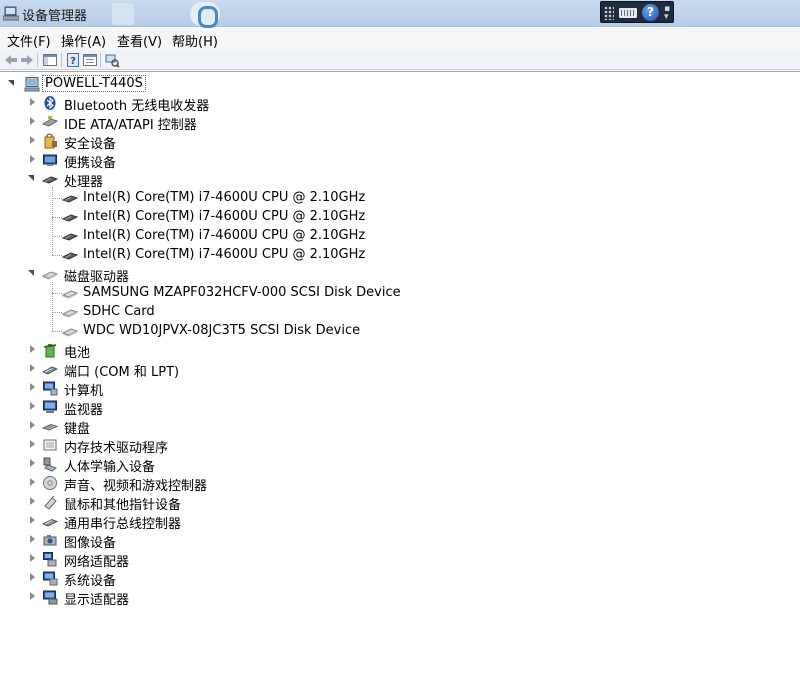 This screenshot has height=679, width=800. I want to click on tree-device: WDC WD10JPVX-08JC3T5 SCSI Disk Device, so click(328, 331).